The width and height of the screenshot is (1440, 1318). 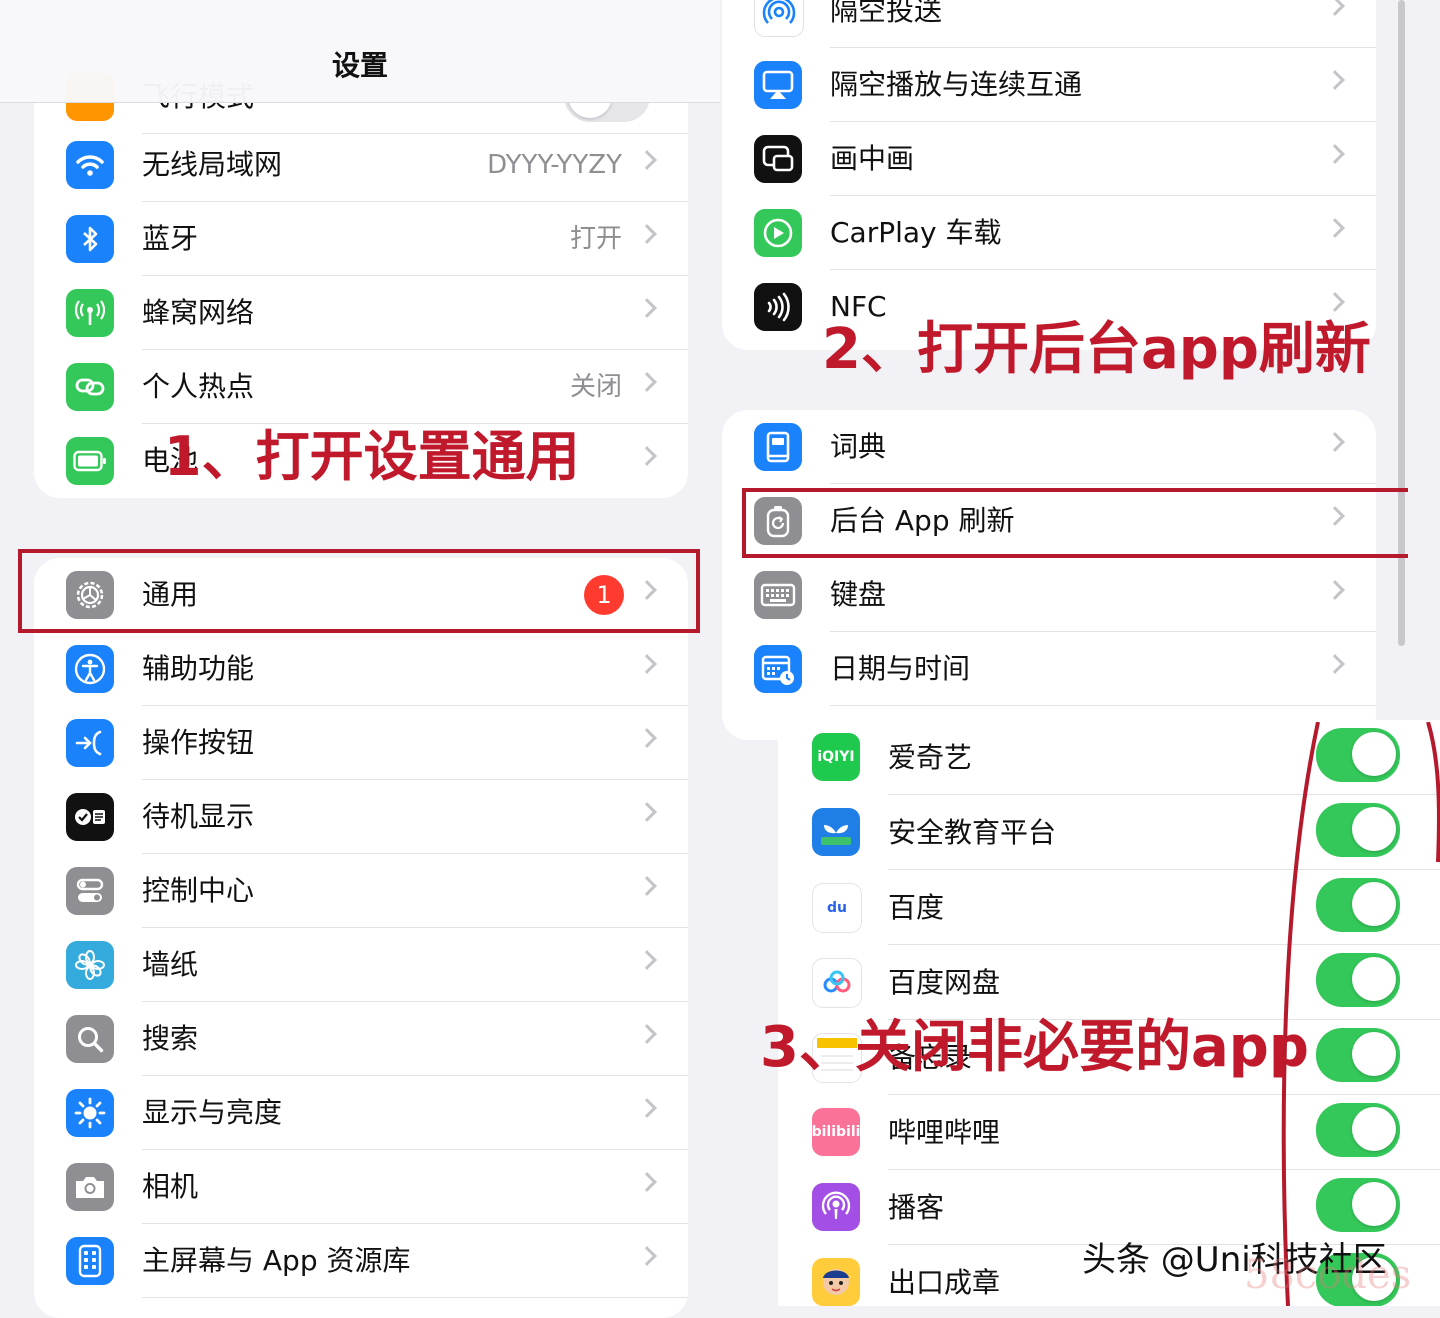 I want to click on battery-icon, so click(x=90, y=461).